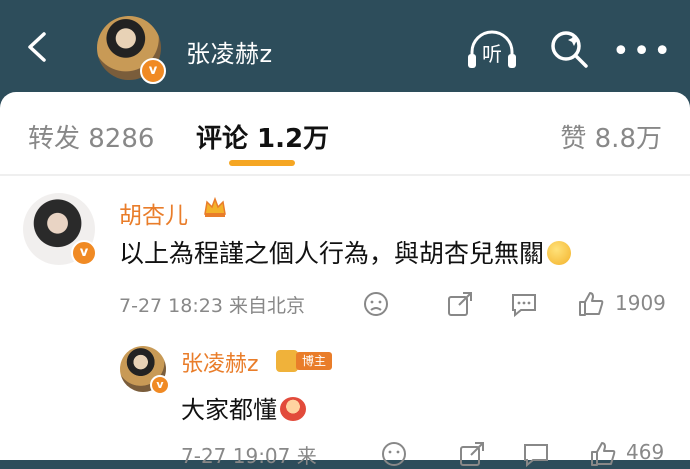 The width and height of the screenshot is (690, 469). Describe the element at coordinates (262, 136) in the screenshot. I see `tab-comments: 评论 1.2万` at that location.